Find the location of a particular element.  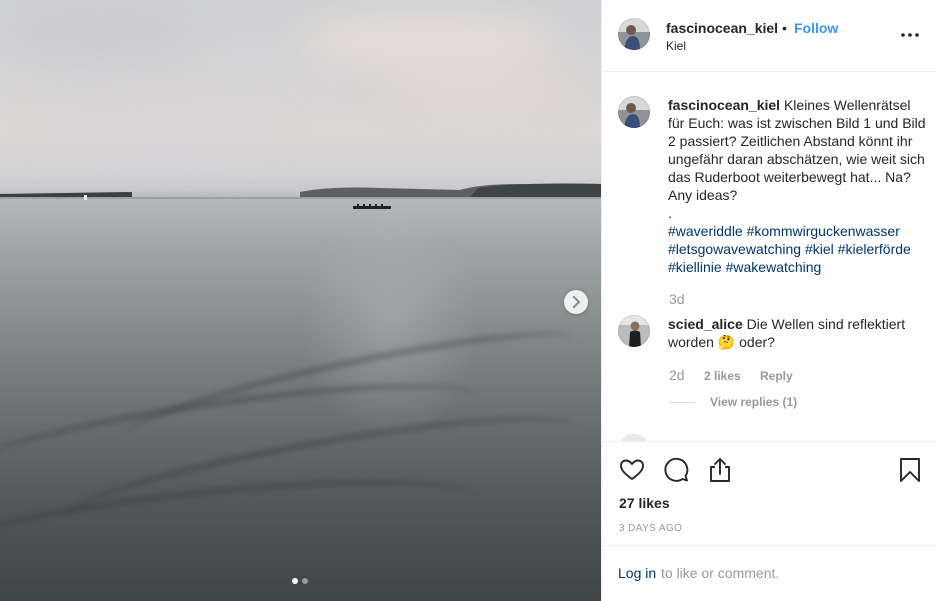

hashtag-link: #letsgowavewatching is located at coordinates (734, 249).